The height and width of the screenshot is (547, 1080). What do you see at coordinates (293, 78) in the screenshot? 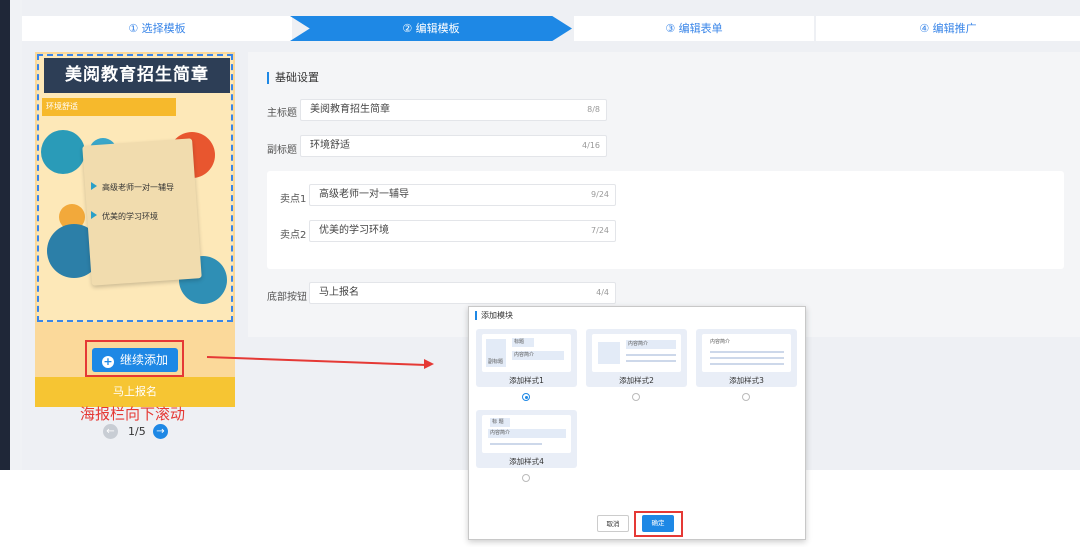
I see `section-title: 基础设置` at bounding box center [293, 78].